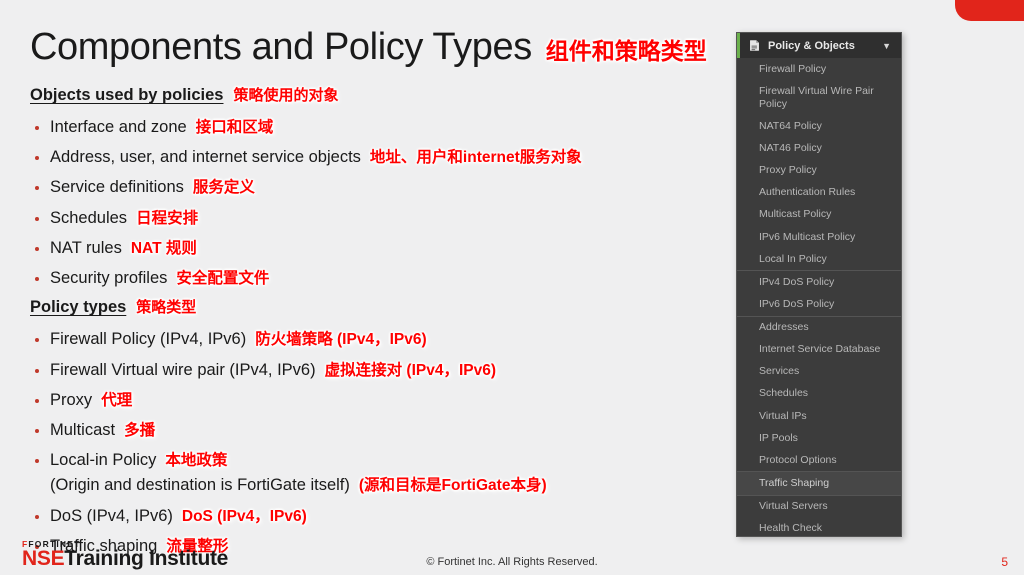 The image size is (1024, 575). What do you see at coordinates (234, 127) in the screenshot?
I see `bullet-text-cn: 接口和区域` at bounding box center [234, 127].